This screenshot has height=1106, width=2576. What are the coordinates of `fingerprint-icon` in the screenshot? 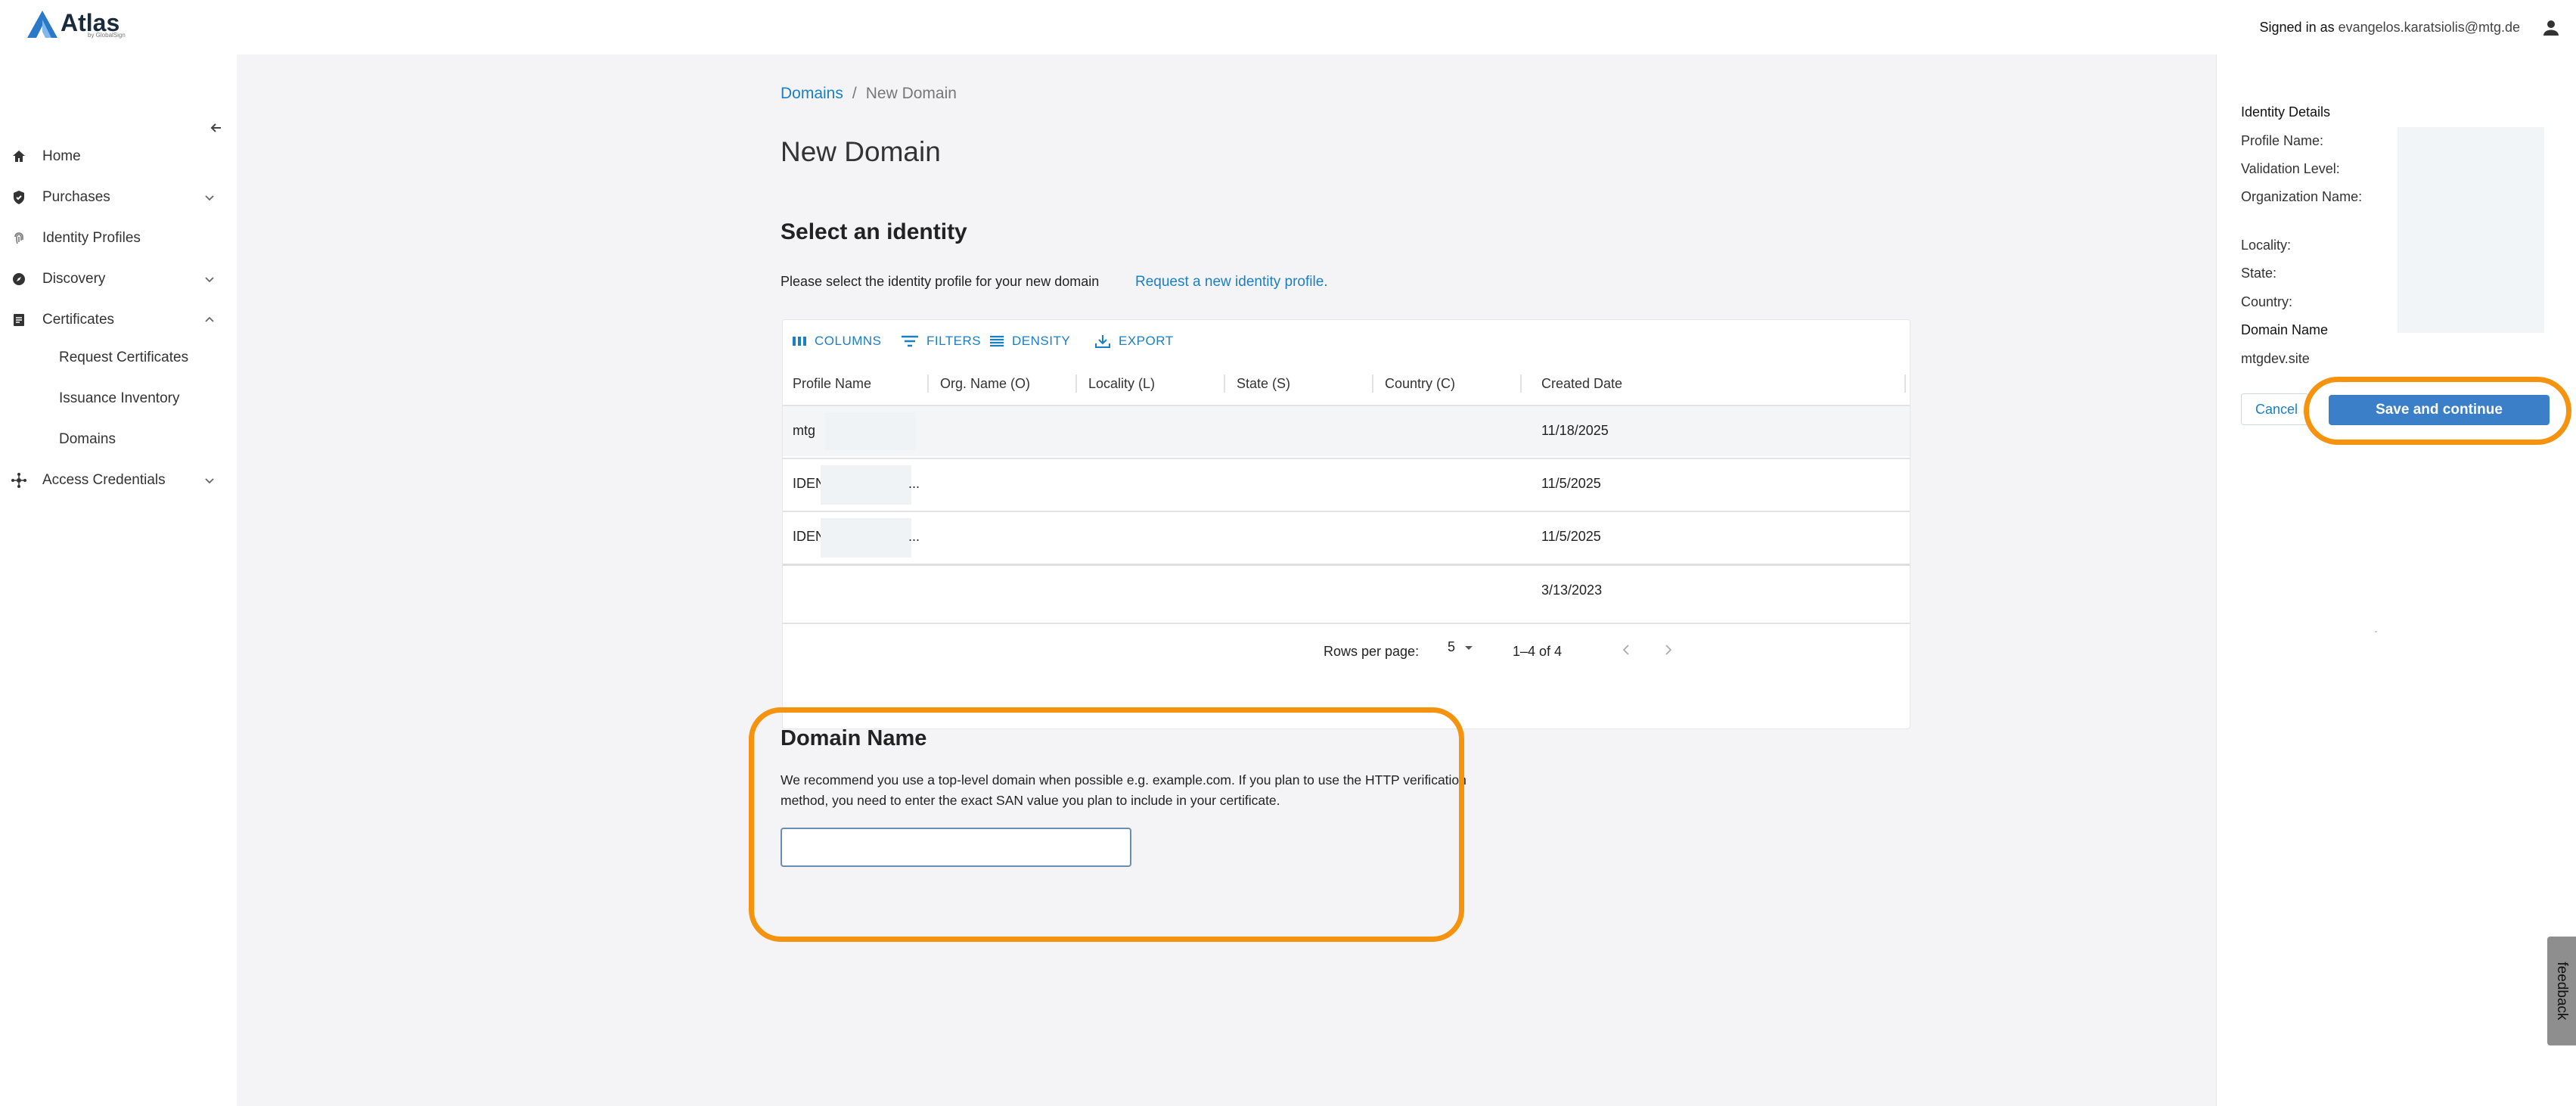 It's located at (19, 239).